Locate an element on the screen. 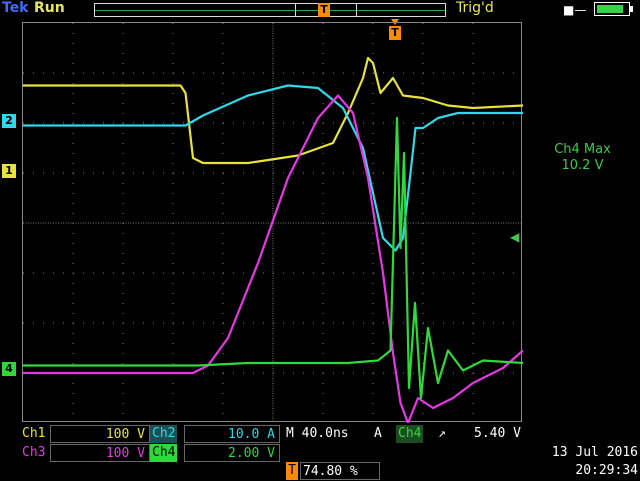  ch2-label: Ch2 is located at coordinates (164, 434).